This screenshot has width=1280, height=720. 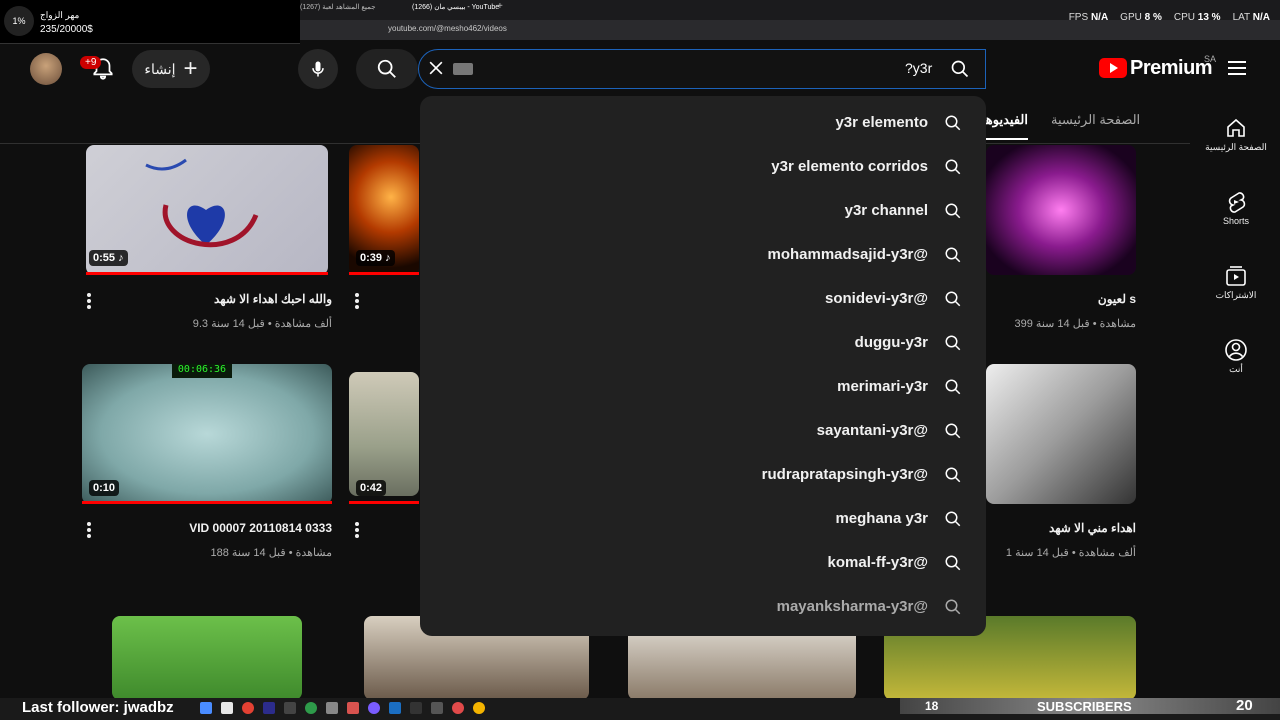 What do you see at coordinates (190, 68) in the screenshot?
I see `plus-icon: +` at bounding box center [190, 68].